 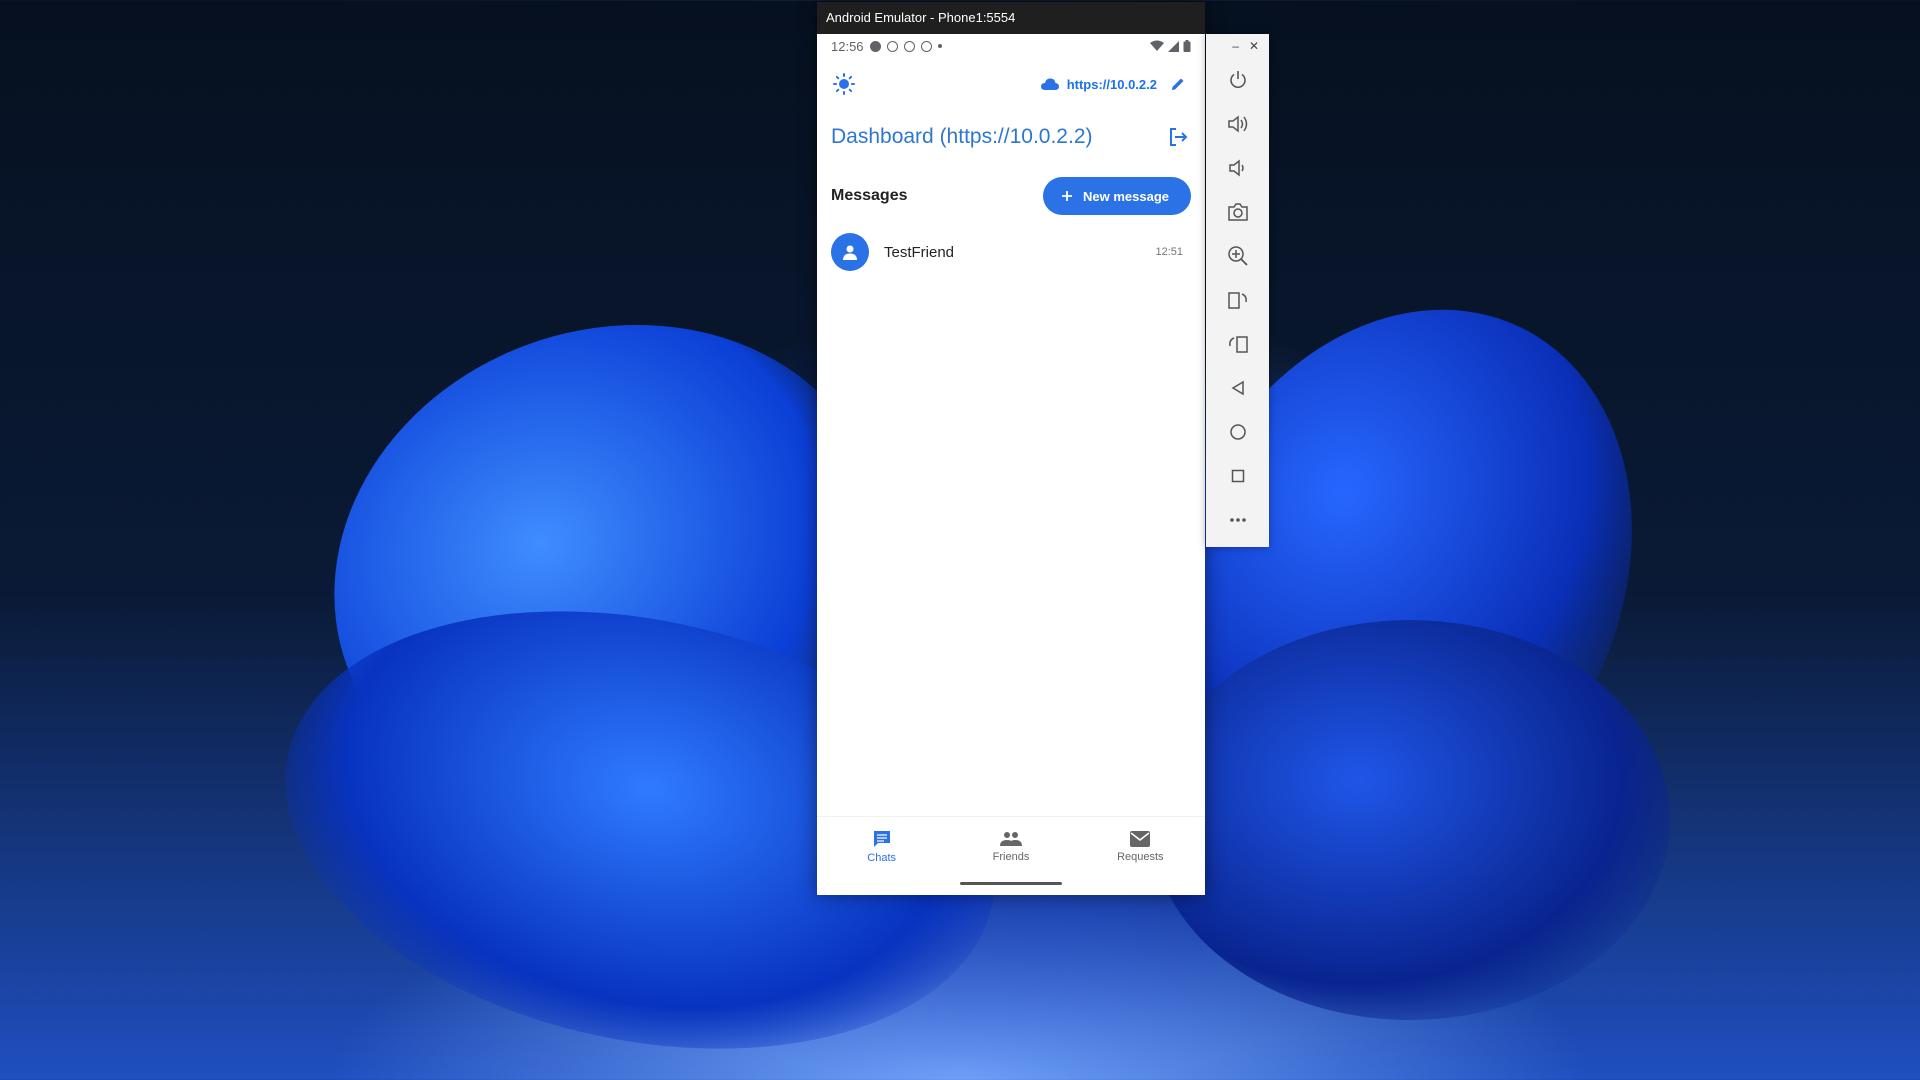 I want to click on emulator-side-toolbar: – ✕, so click(x=1237, y=290).